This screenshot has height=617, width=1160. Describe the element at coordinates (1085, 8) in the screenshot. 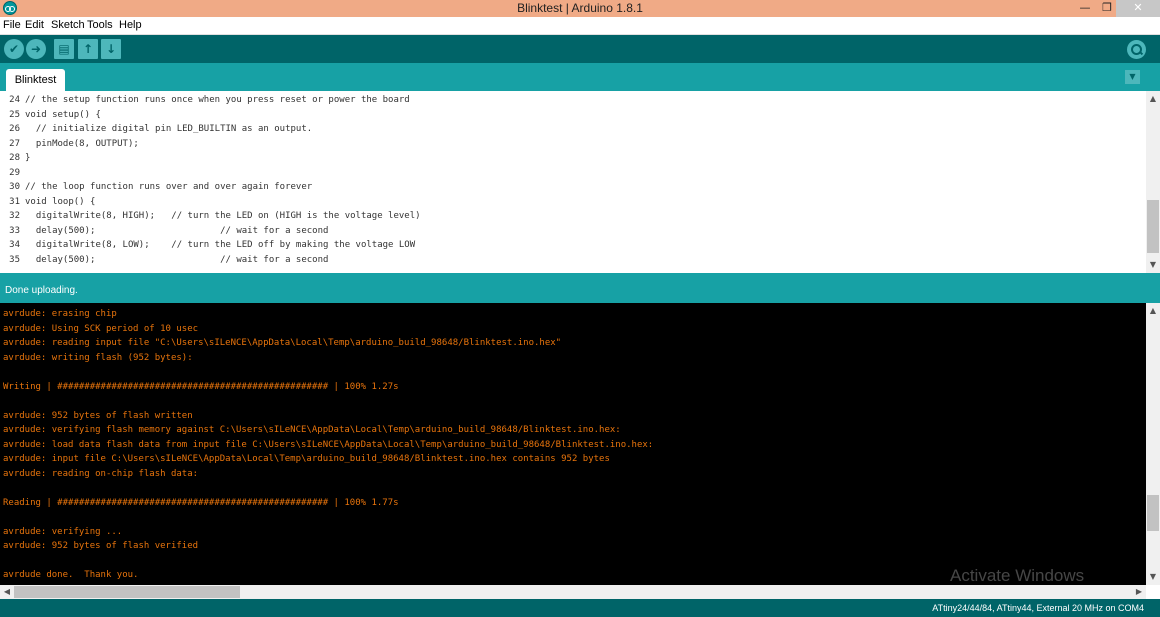

I see `minimize-button: —` at that location.